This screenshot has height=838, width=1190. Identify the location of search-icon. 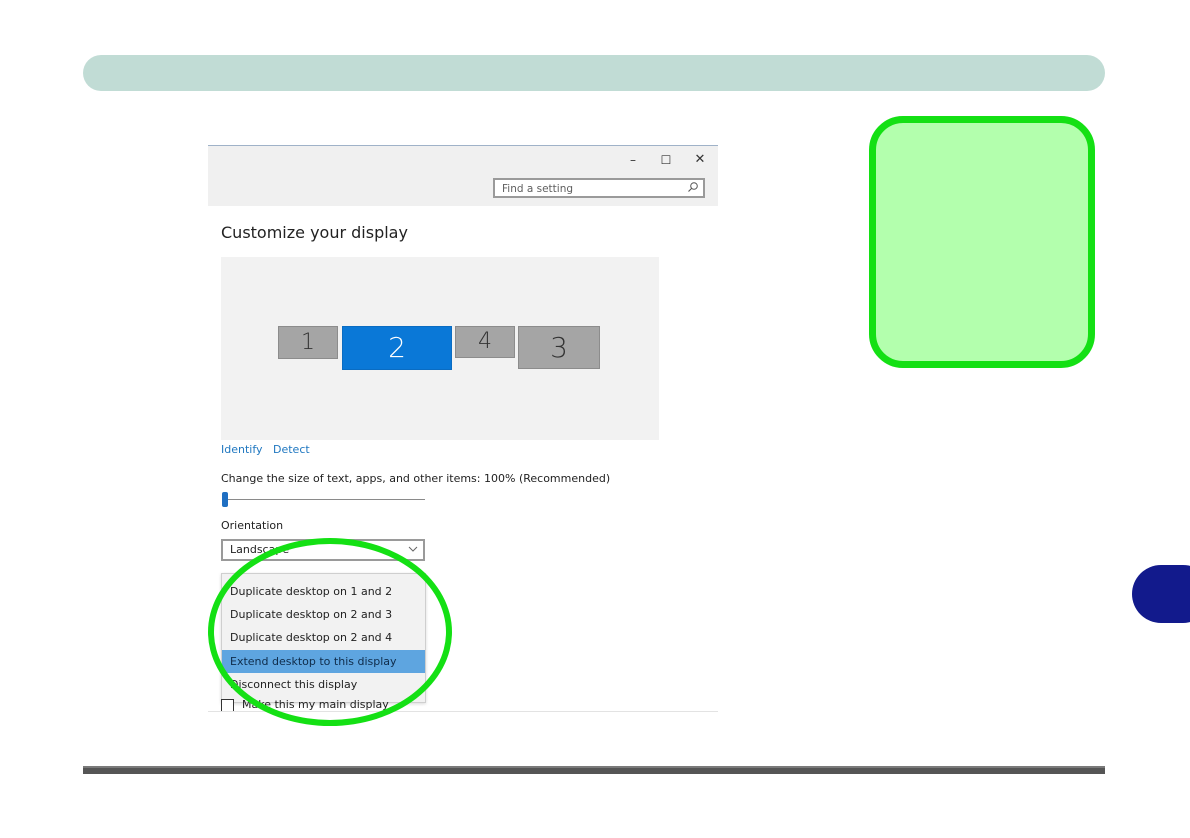
(693, 187).